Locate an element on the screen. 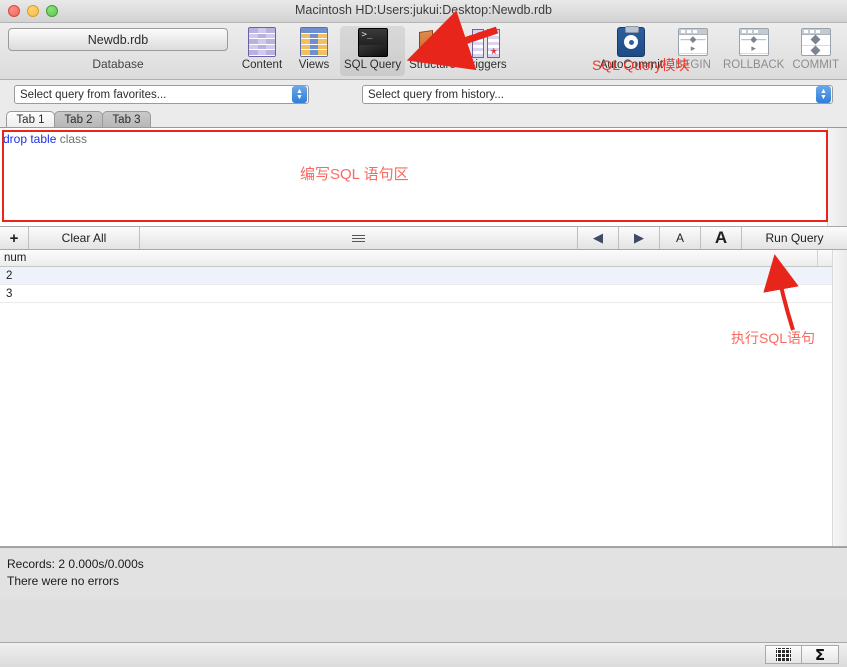 Image resolution: width=847 pixels, height=667 pixels. table-cell-num: 2 is located at coordinates (409, 276).